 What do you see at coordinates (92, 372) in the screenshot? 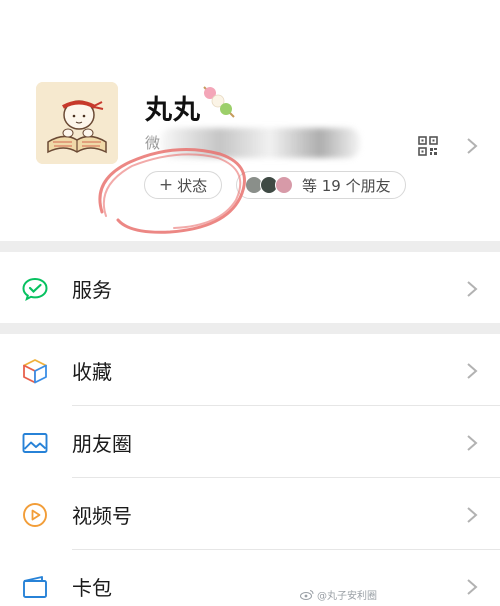
I see `menu-label: 收藏` at bounding box center [92, 372].